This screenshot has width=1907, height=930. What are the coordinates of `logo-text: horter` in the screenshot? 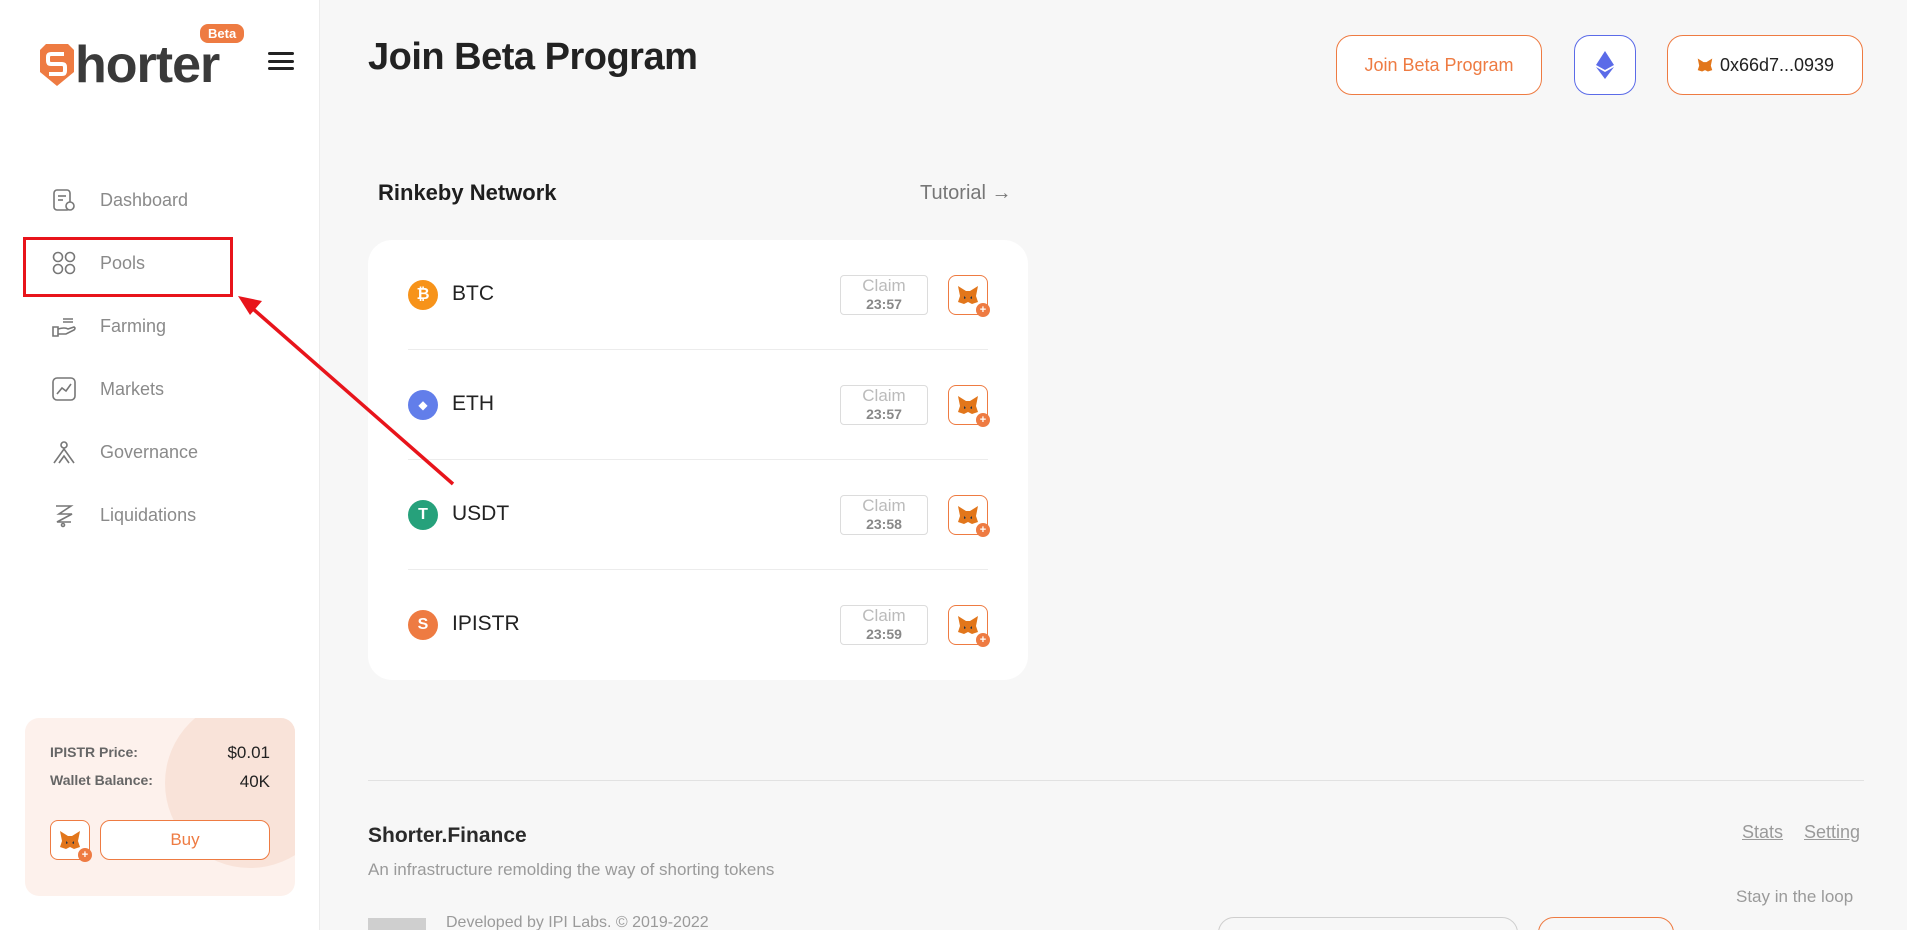 It's located at (147, 65).